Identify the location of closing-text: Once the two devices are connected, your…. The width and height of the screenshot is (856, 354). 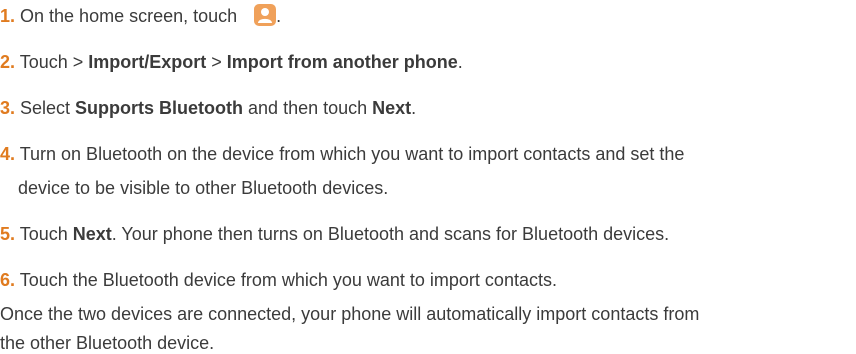
(350, 314).